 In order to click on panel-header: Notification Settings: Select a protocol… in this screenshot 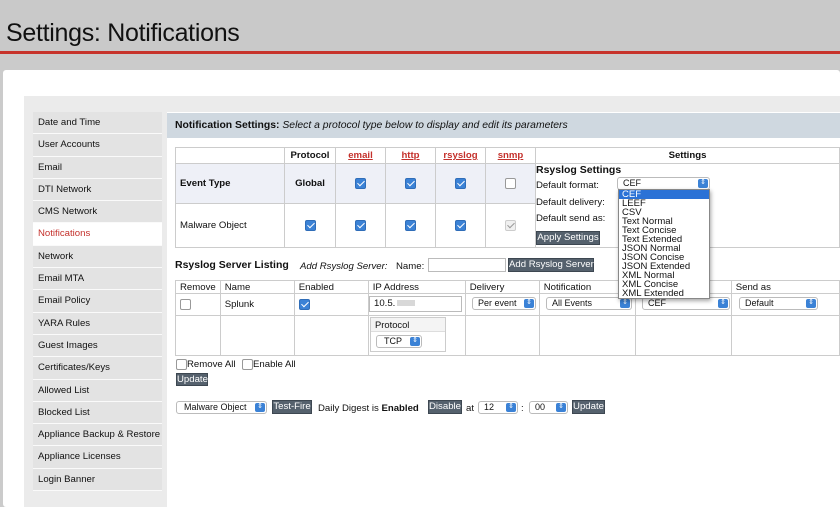, I will do `click(503, 125)`.